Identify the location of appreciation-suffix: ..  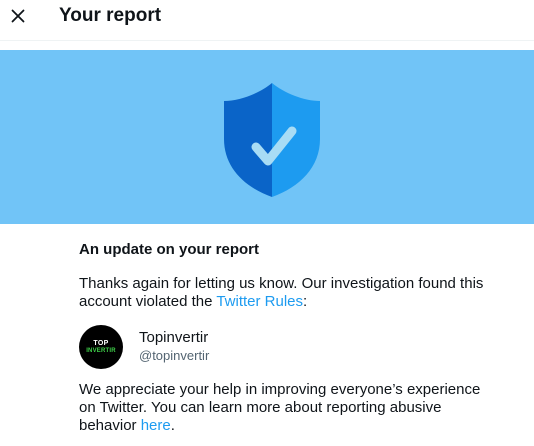
(172, 425).